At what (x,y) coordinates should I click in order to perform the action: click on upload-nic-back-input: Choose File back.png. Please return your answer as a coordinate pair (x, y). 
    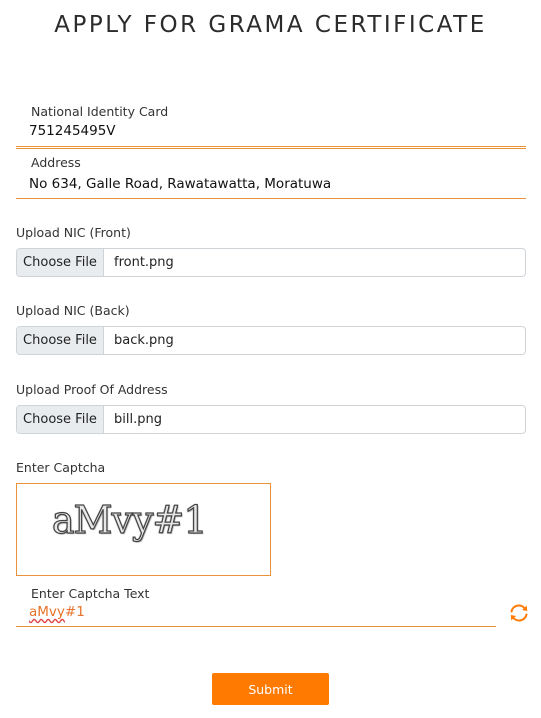
    Looking at the image, I should click on (271, 340).